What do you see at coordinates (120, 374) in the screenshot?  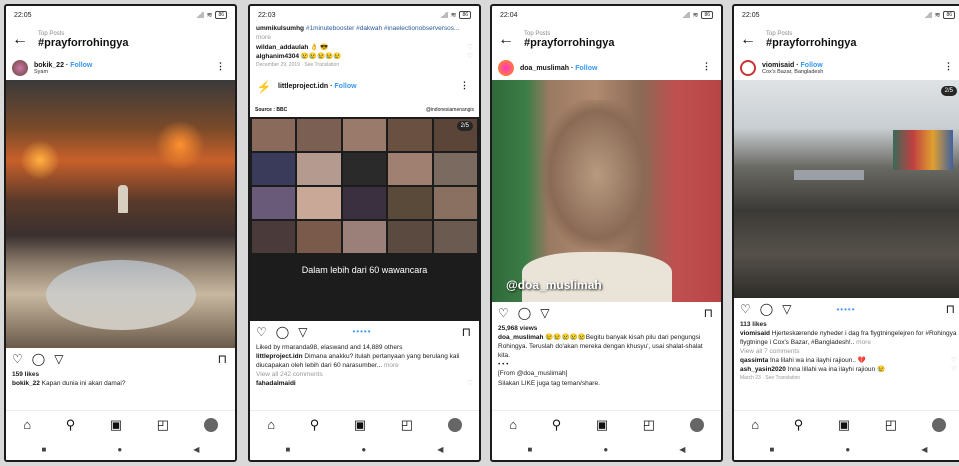 I see `likes-count: 159 likes` at bounding box center [120, 374].